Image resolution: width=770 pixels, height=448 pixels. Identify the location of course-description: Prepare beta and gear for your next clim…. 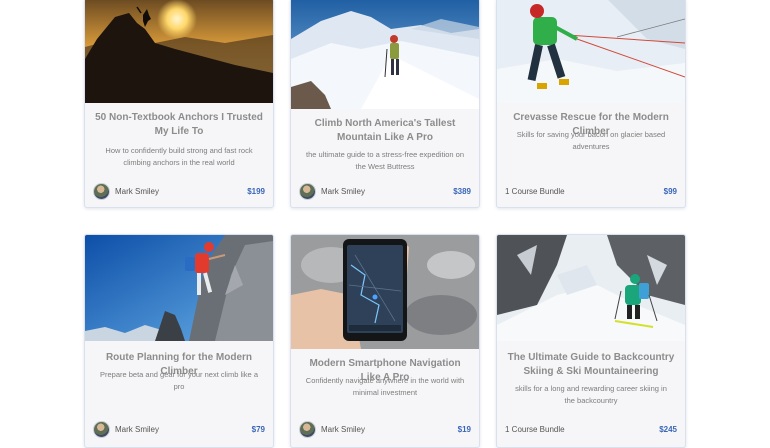
(178, 380).